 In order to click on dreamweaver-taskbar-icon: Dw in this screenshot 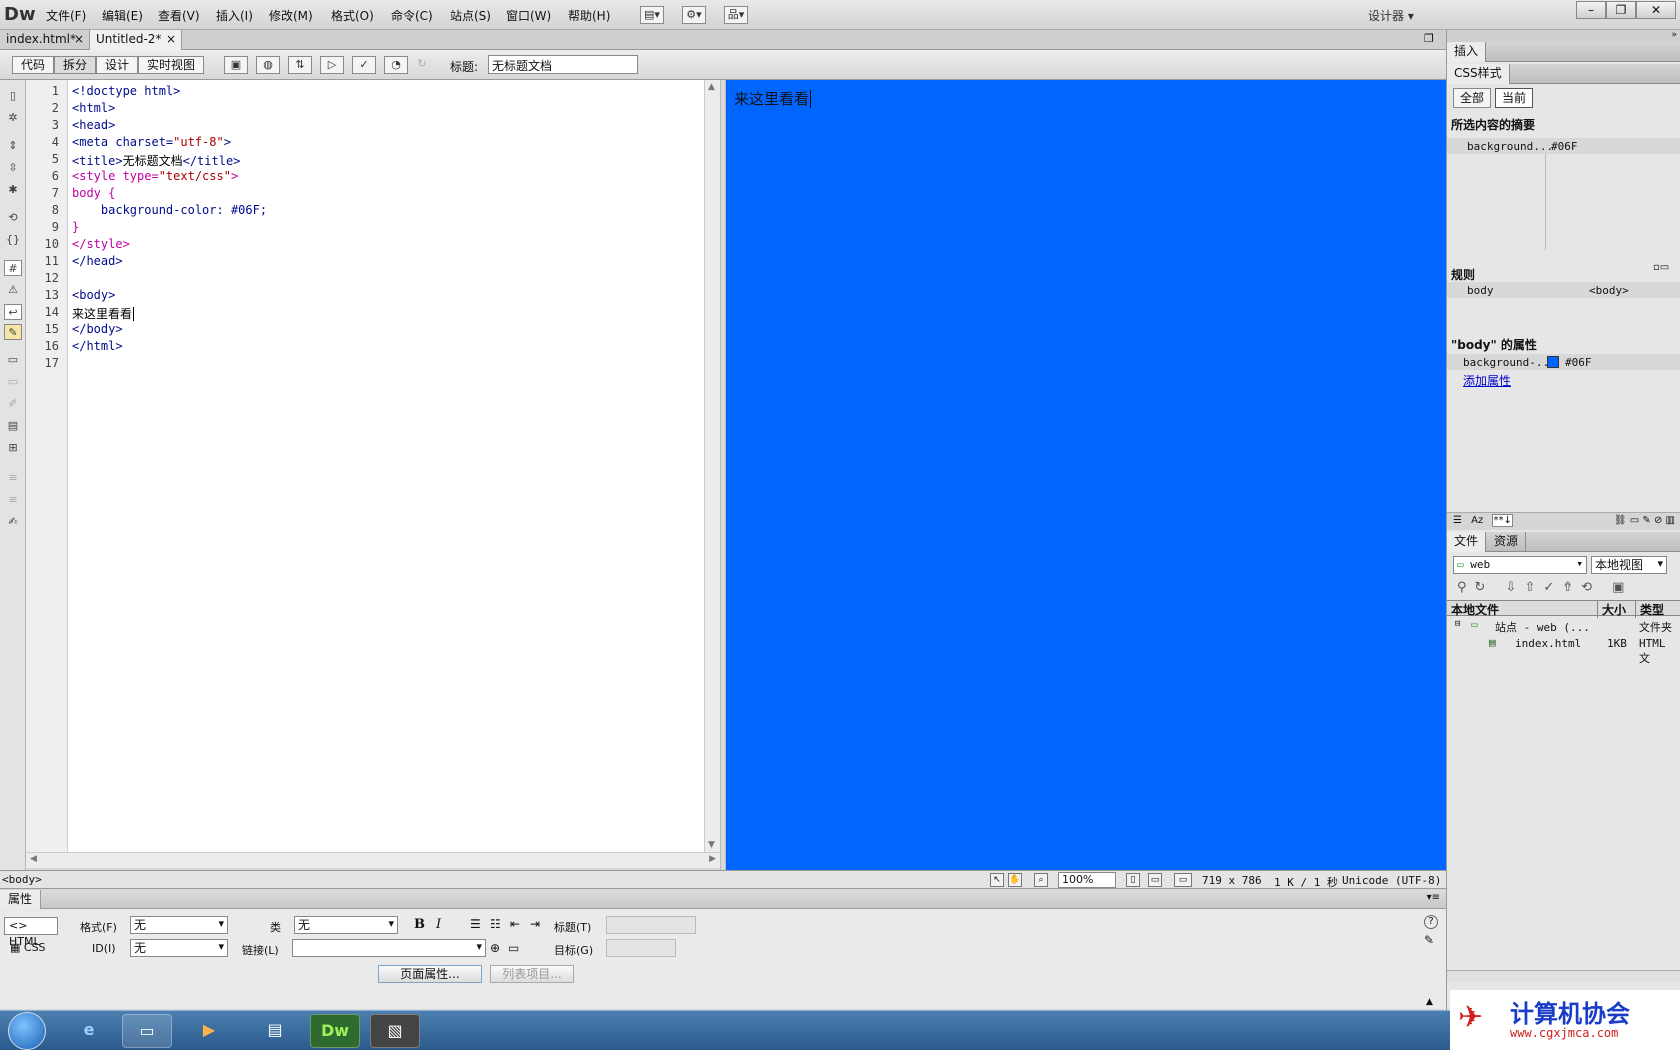, I will do `click(335, 1031)`.